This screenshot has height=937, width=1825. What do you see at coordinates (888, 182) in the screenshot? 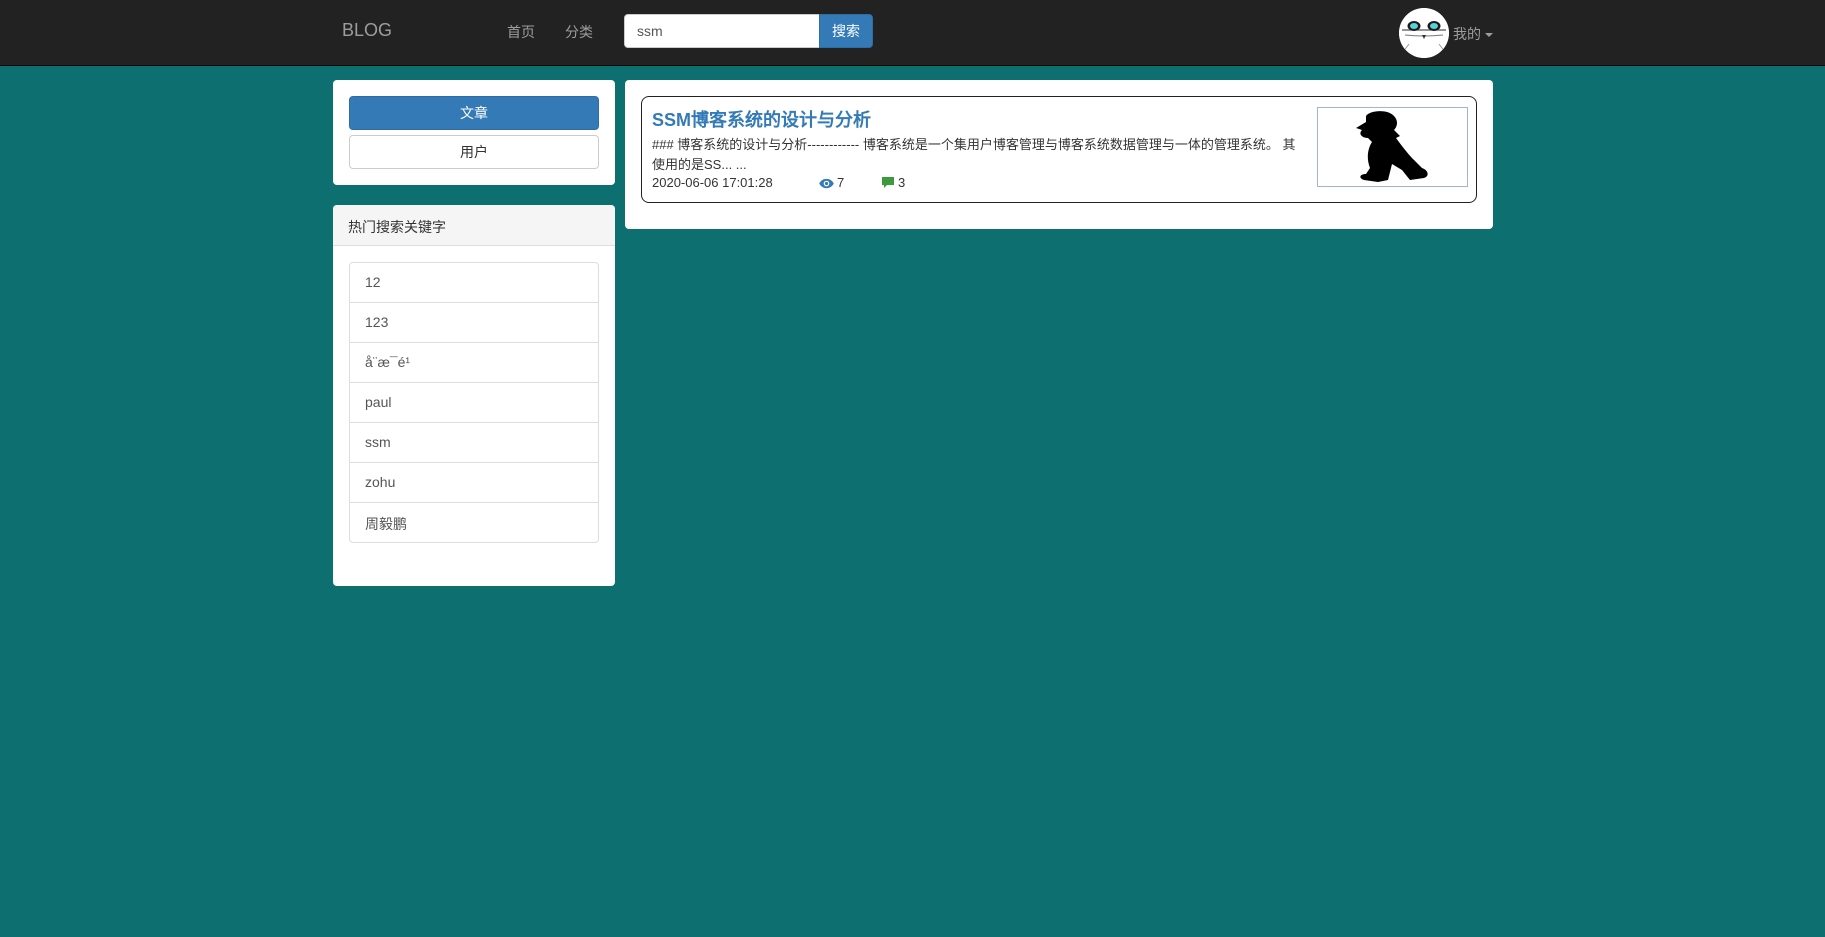
I see `comment-icon` at bounding box center [888, 182].